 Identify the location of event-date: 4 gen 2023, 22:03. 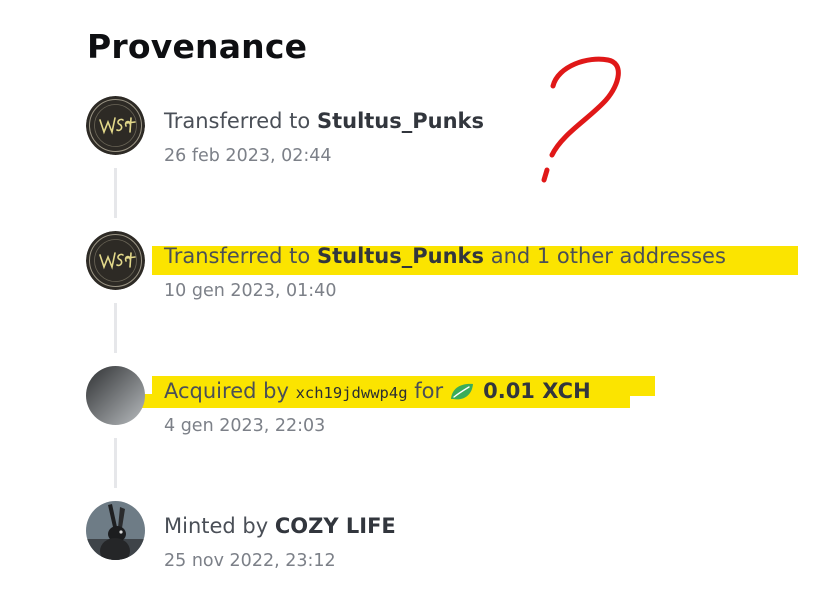
(245, 426).